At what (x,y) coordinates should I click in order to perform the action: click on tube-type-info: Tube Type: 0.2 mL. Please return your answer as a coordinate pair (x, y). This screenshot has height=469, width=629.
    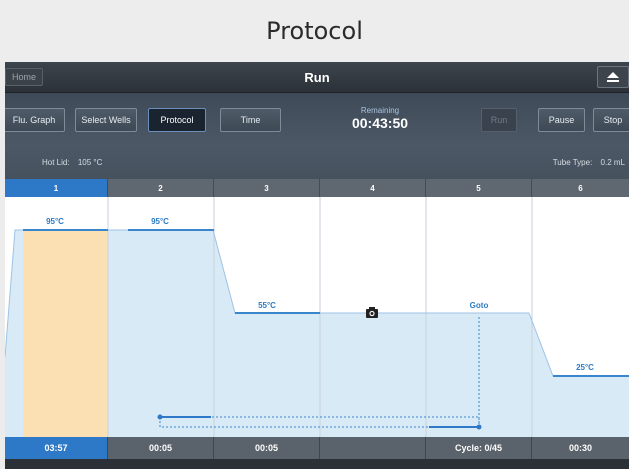
    Looking at the image, I should click on (589, 162).